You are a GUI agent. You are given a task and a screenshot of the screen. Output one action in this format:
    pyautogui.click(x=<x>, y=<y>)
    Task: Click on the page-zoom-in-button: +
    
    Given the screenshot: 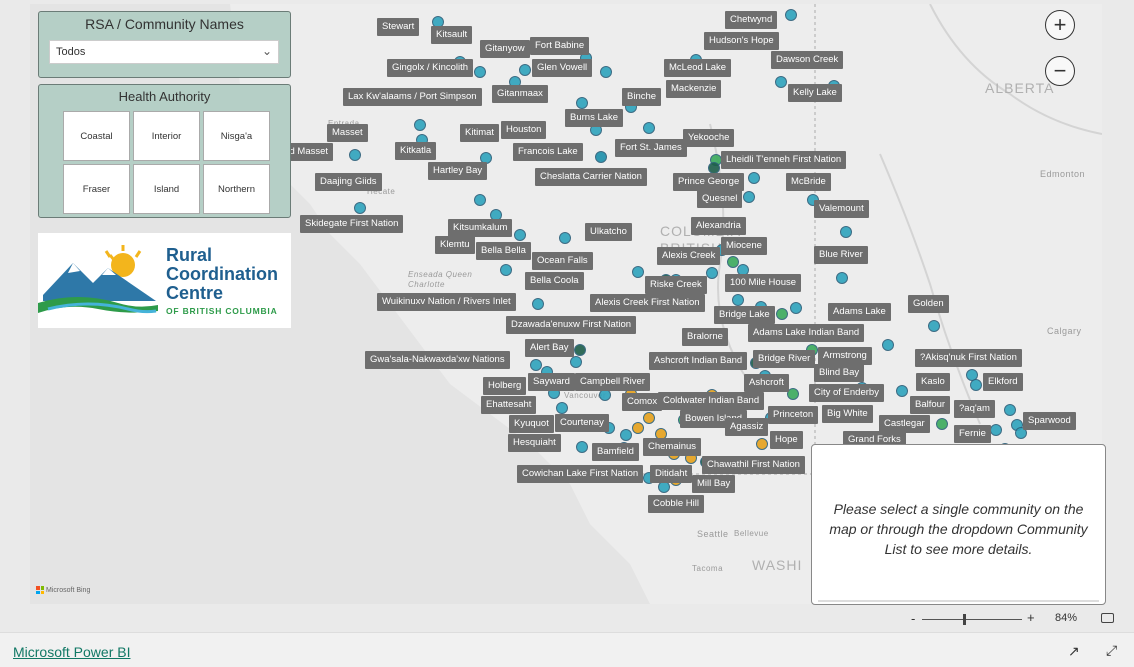 What is the action you would take?
    pyautogui.click(x=1031, y=617)
    